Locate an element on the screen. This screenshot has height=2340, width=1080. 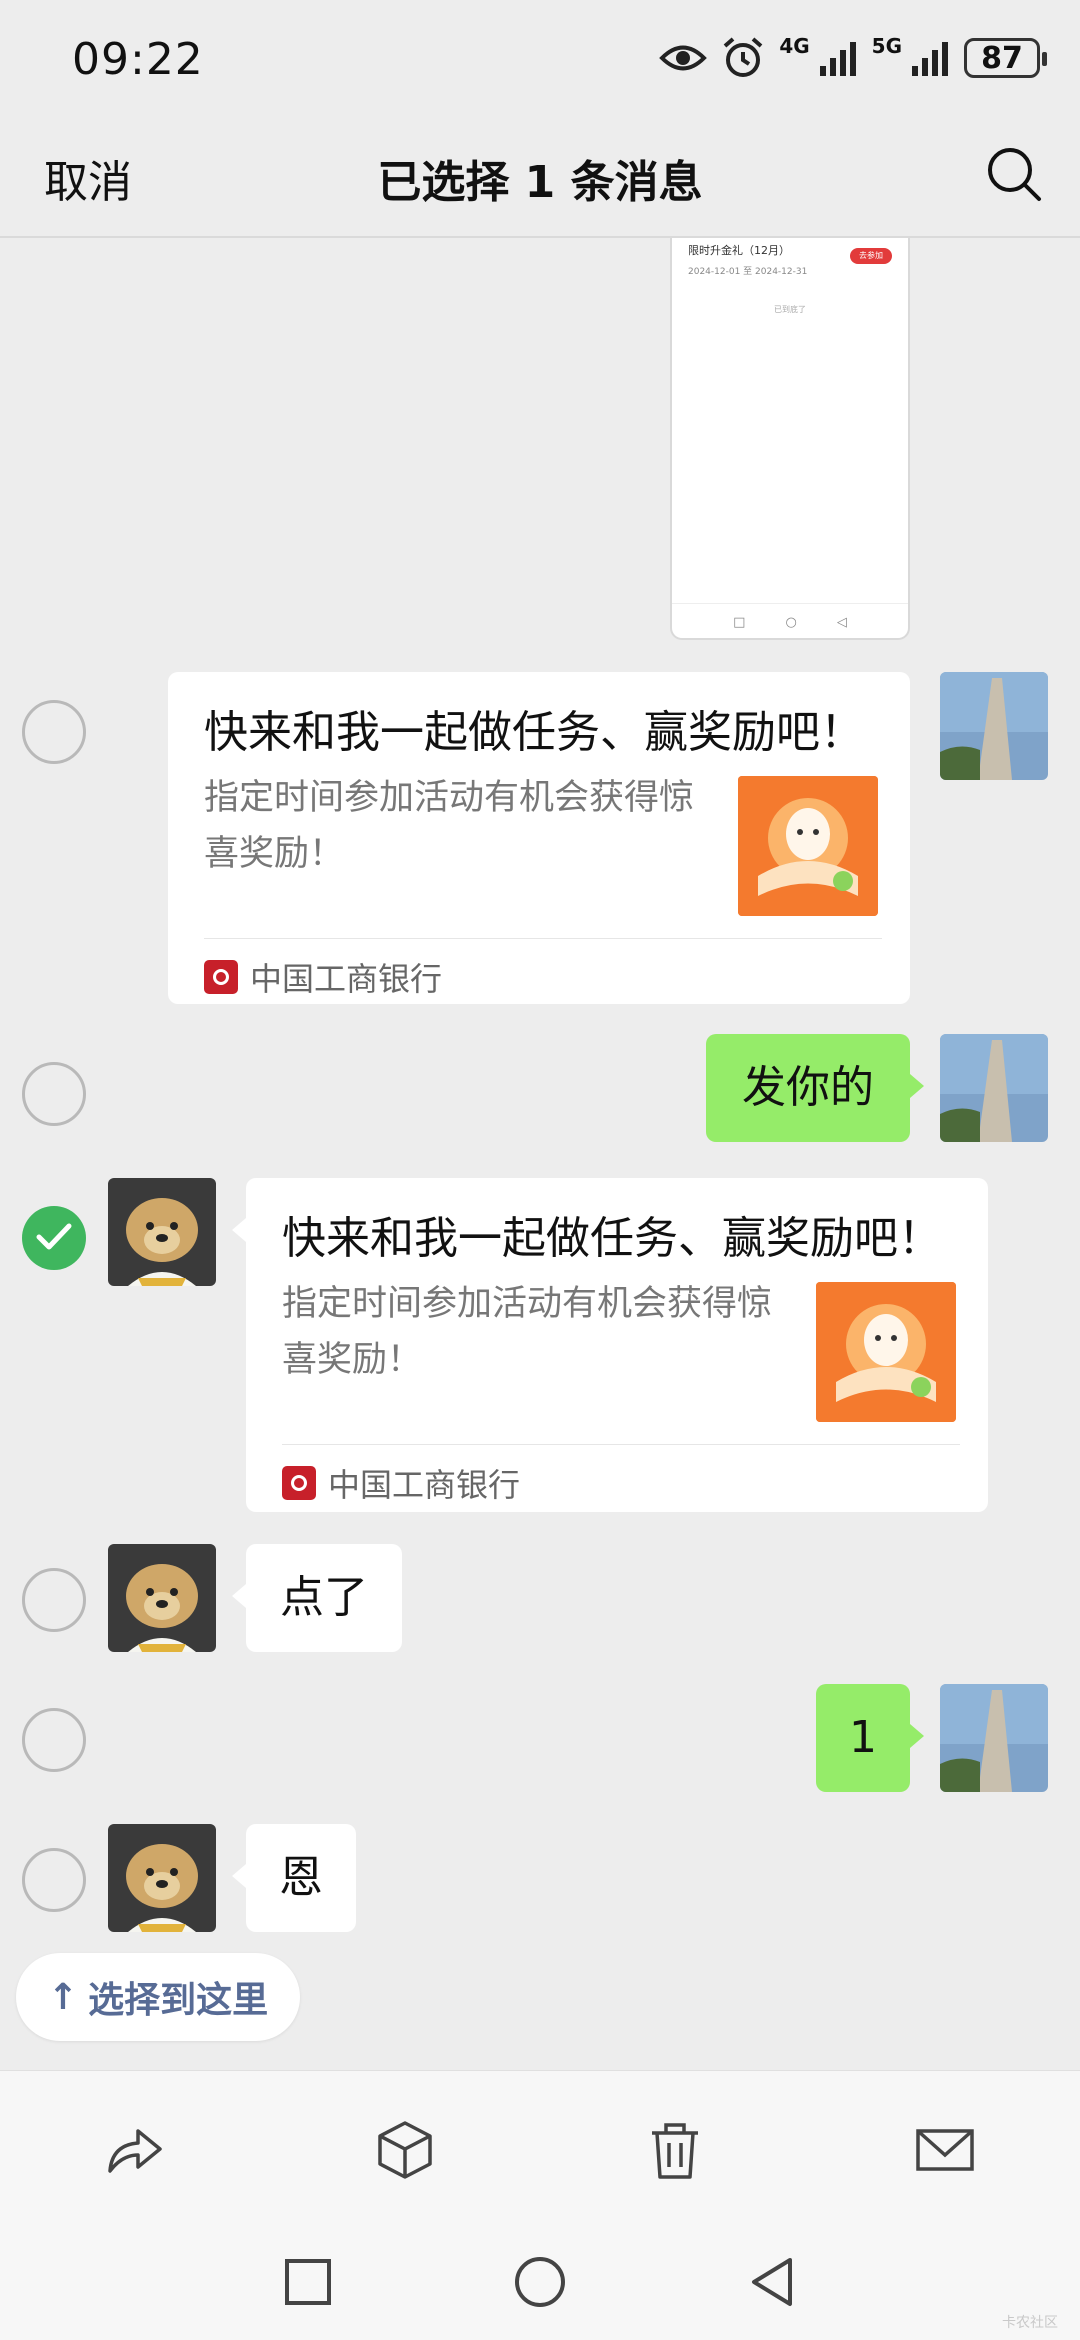
alarm-icon is located at coordinates (743, 57).